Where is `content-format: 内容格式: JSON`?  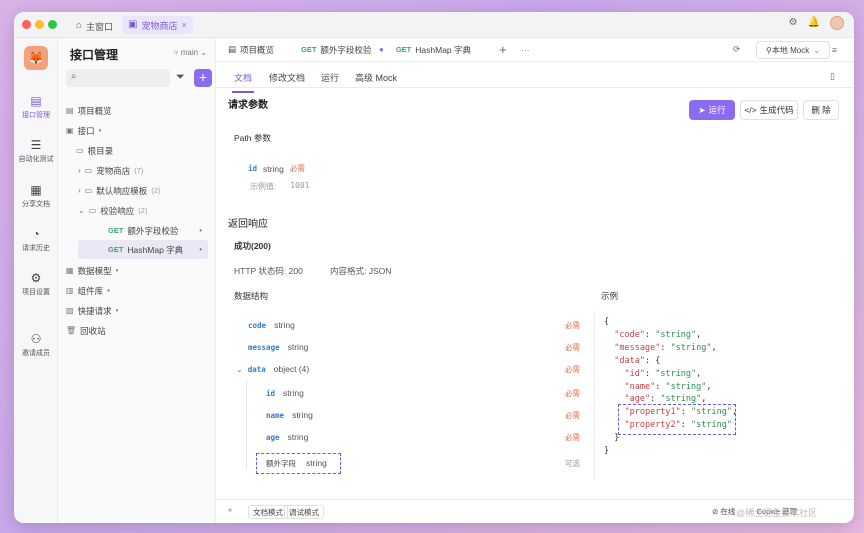 content-format: 内容格式: JSON is located at coordinates (361, 271).